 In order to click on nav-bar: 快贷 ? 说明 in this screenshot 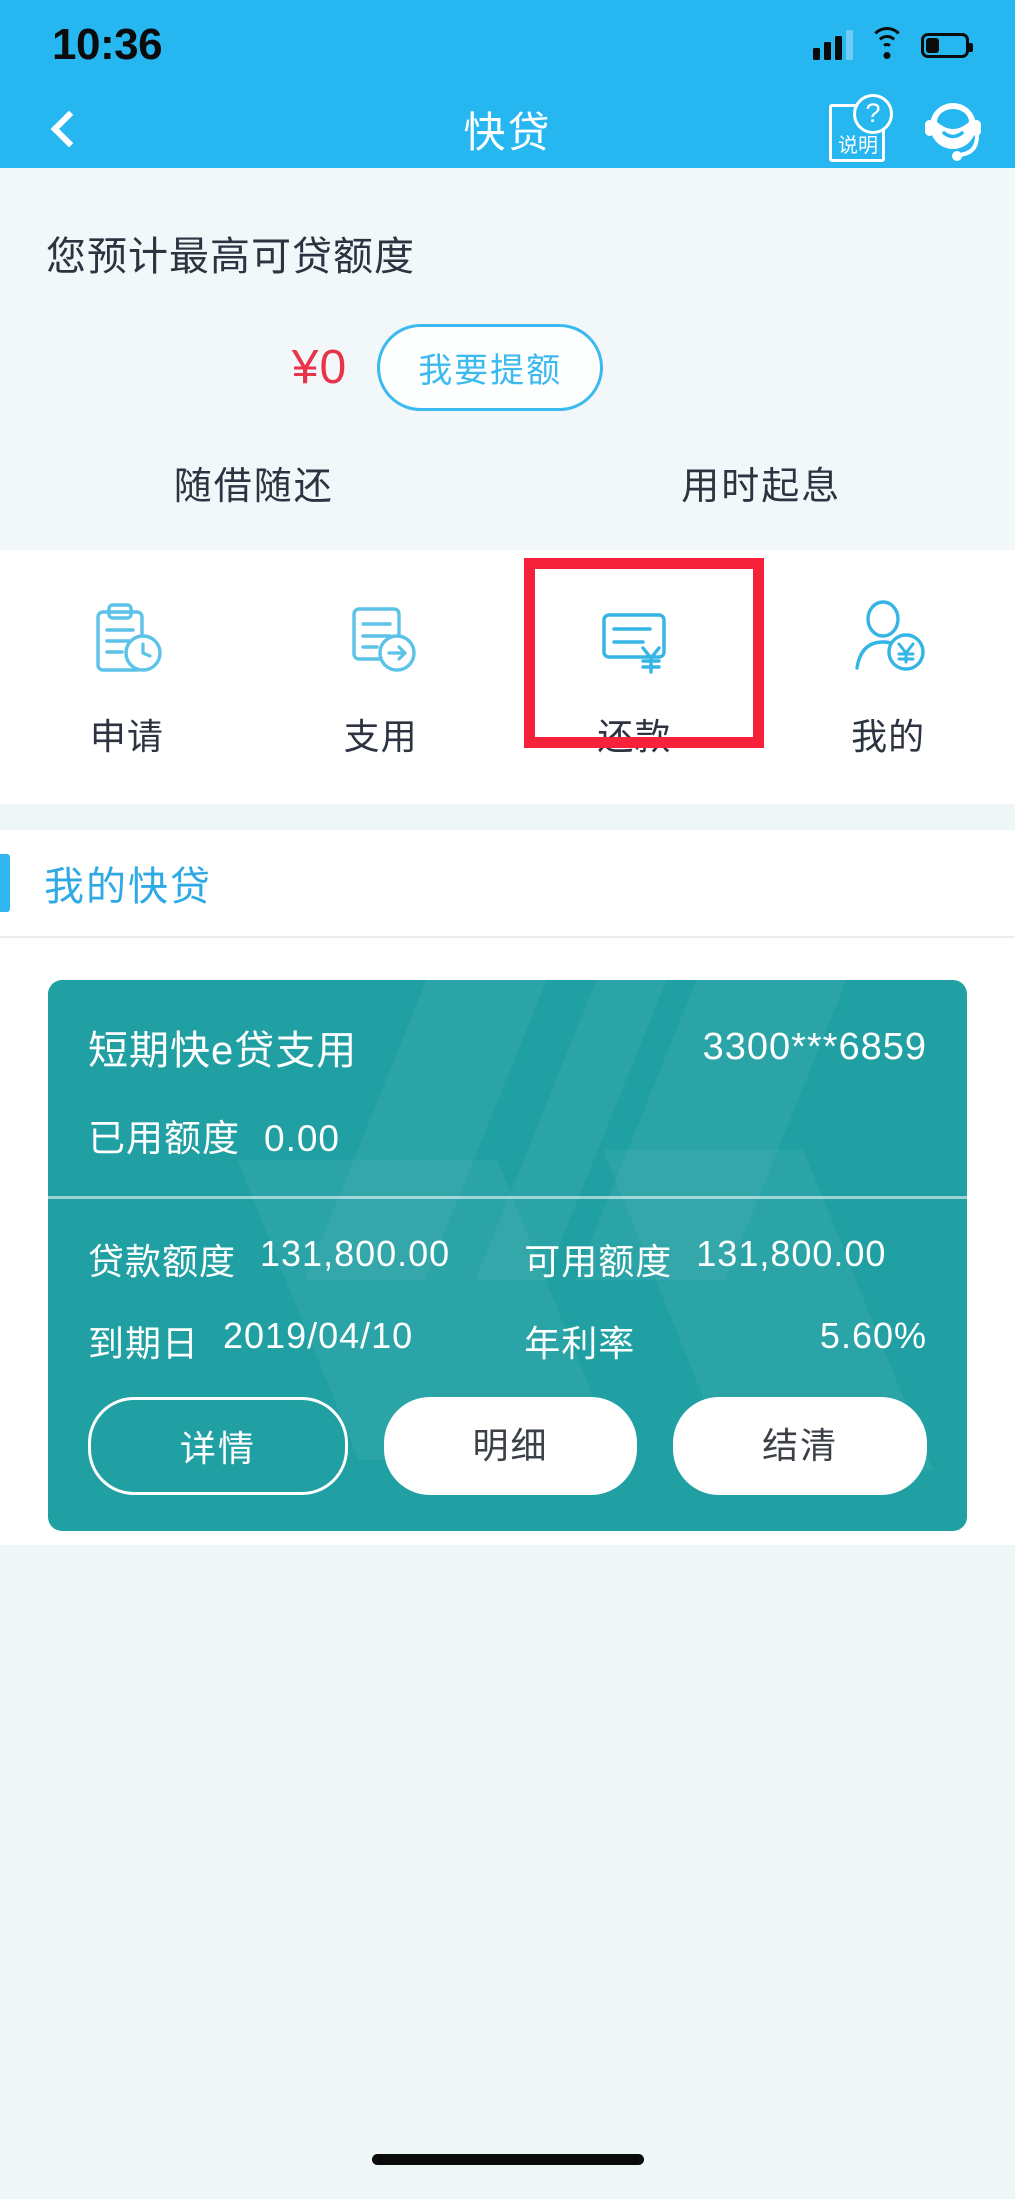, I will do `click(507, 129)`.